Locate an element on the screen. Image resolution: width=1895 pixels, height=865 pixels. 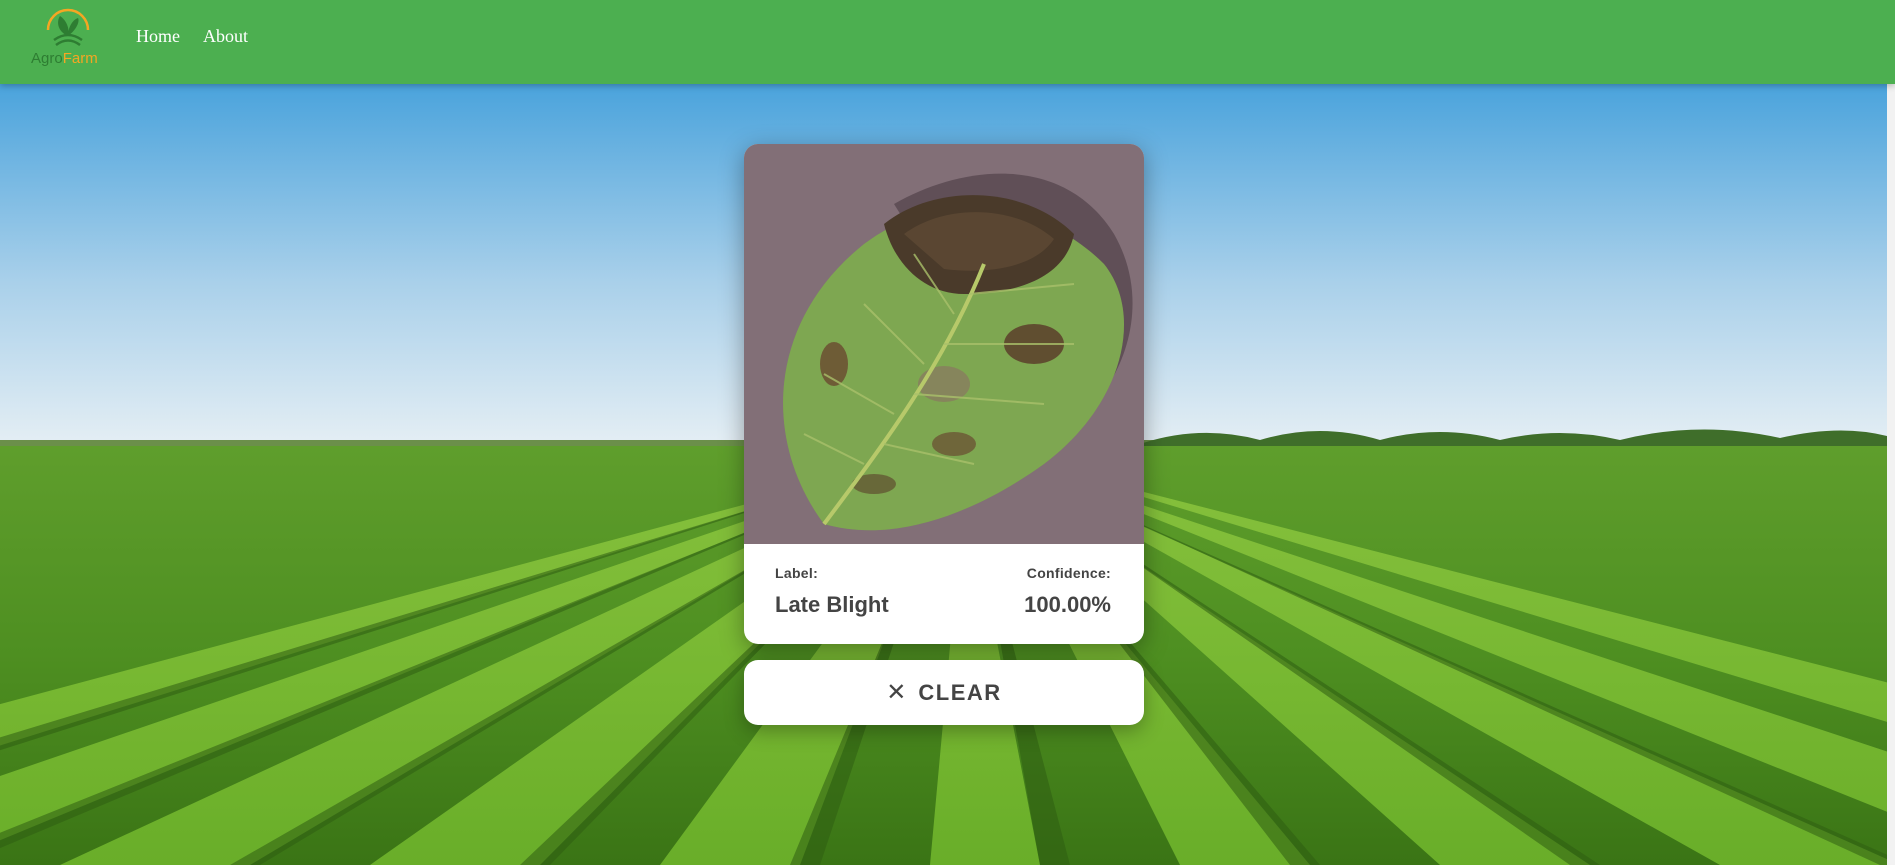
navbar: AgroFarm Home About is located at coordinates (947, 42).